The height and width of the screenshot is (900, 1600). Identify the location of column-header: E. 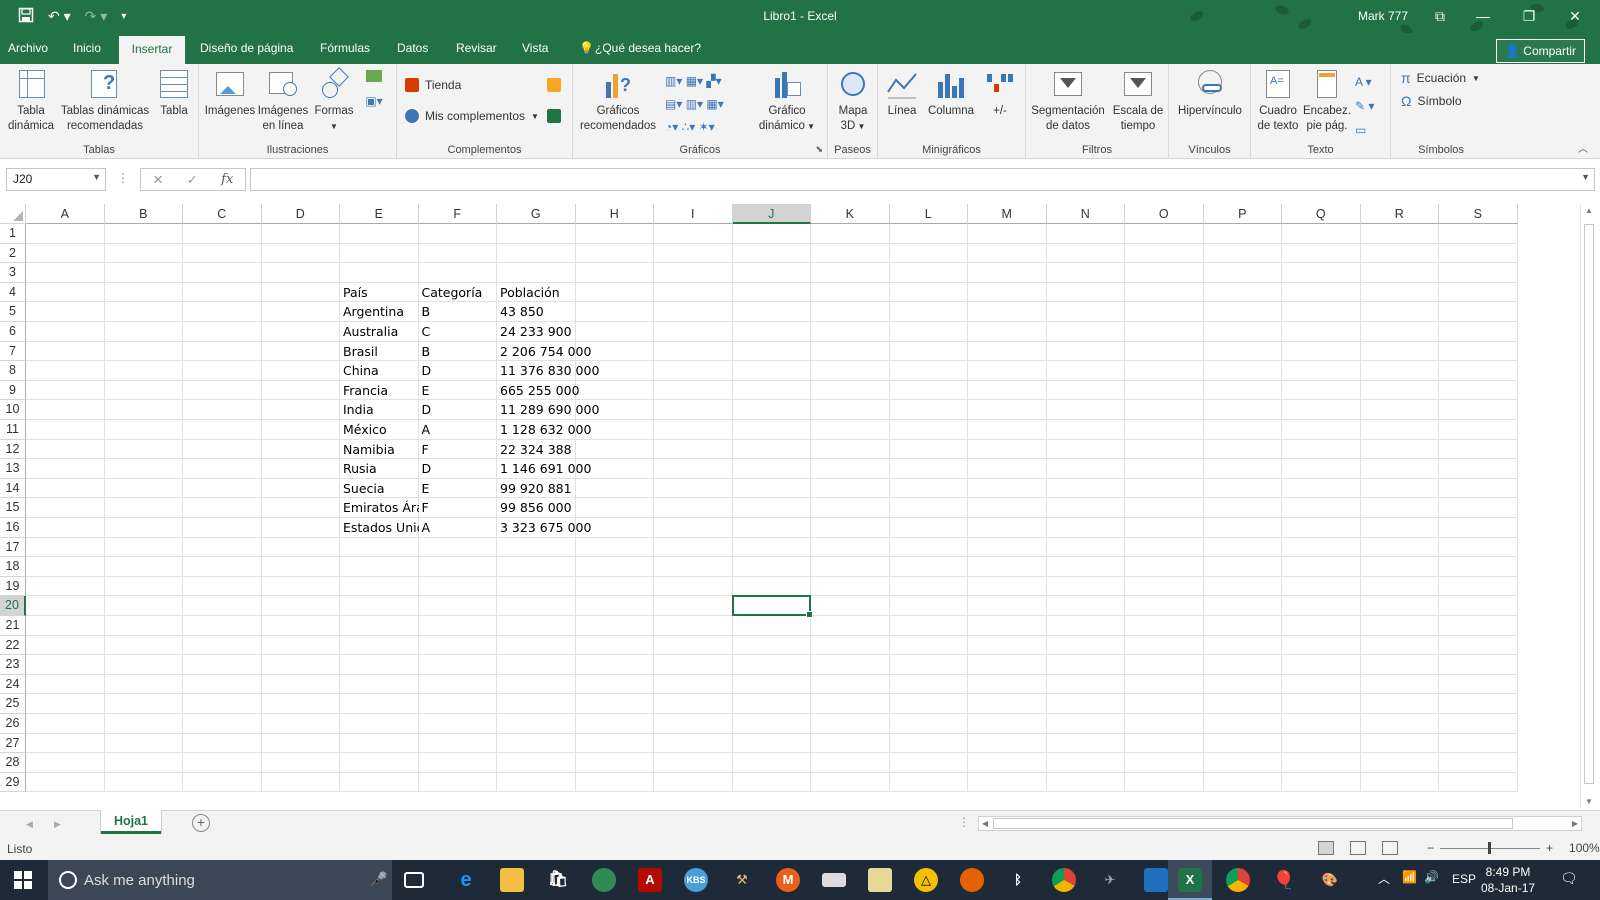
(379, 214).